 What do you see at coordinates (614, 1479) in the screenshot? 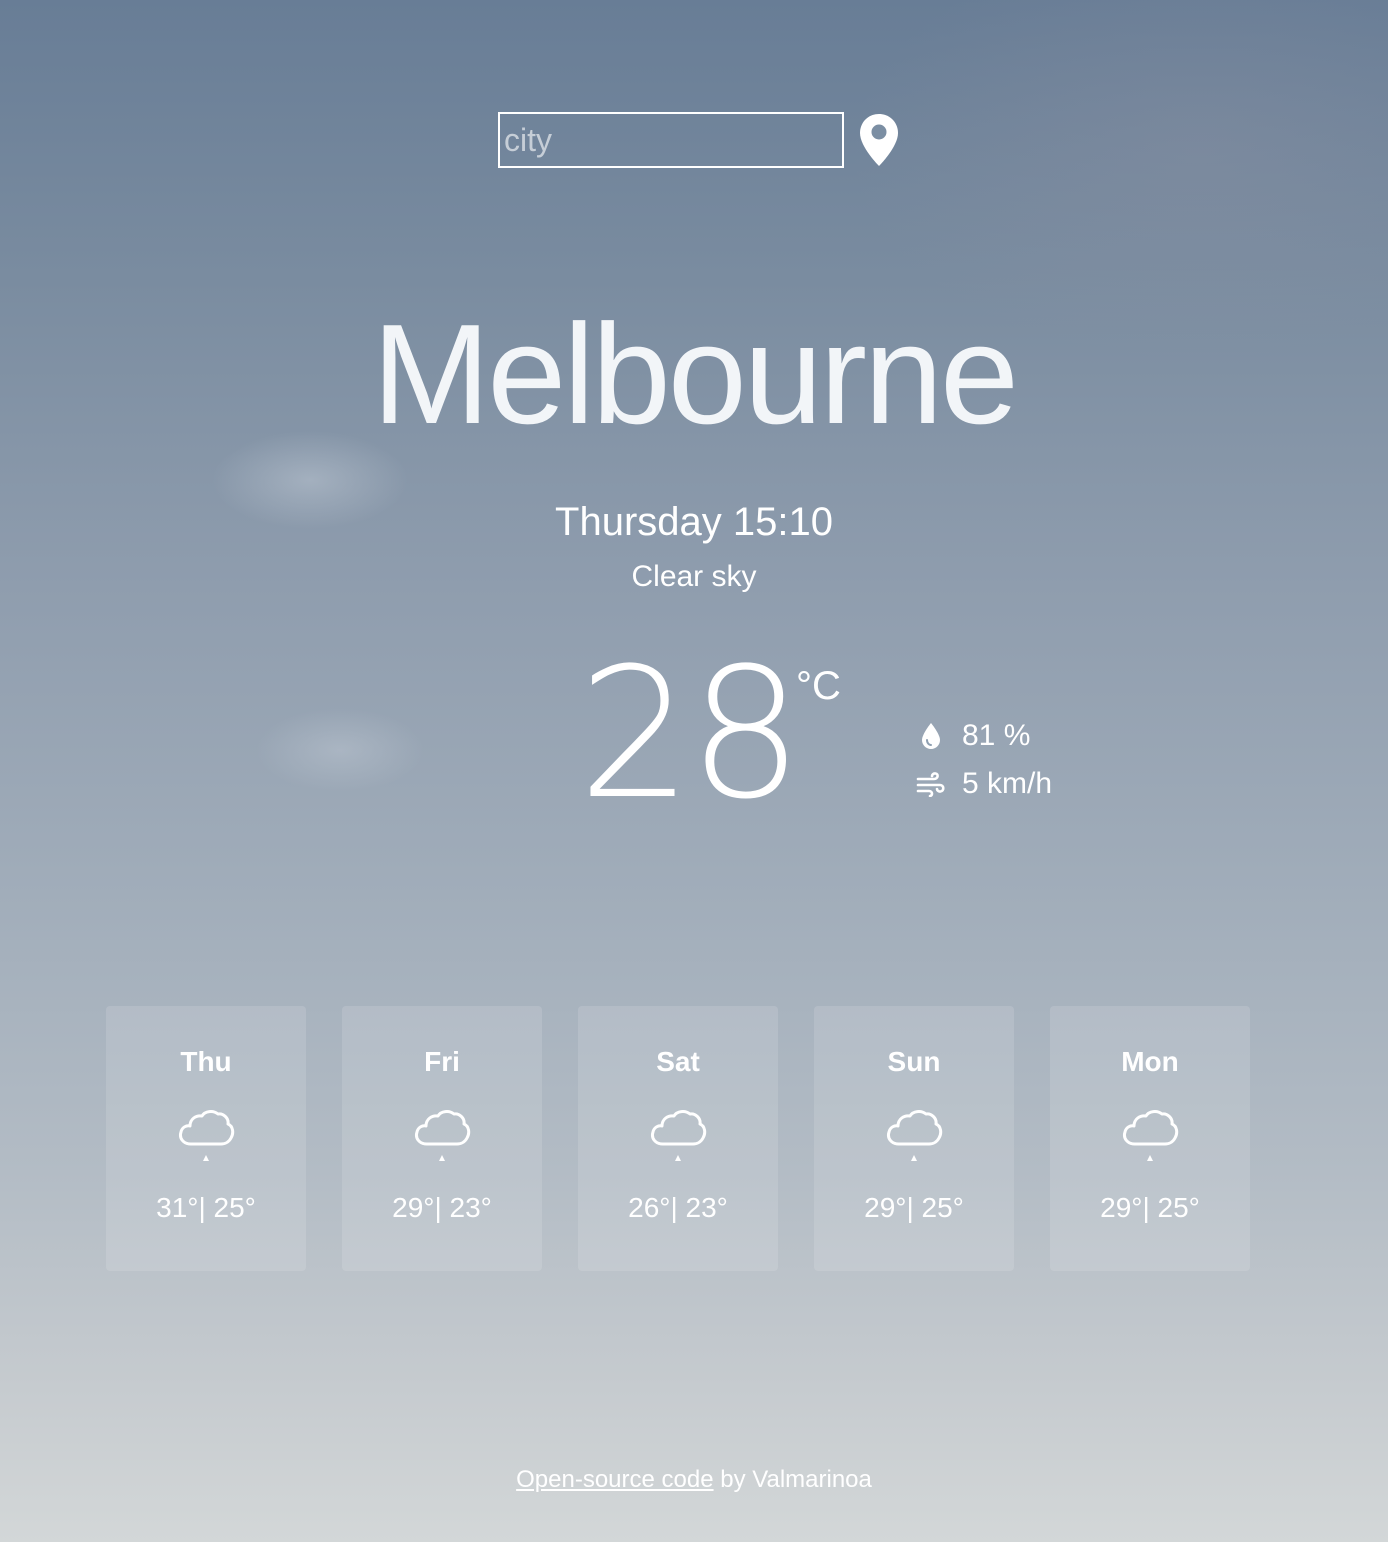
I see `source-code-link: Open-source code` at bounding box center [614, 1479].